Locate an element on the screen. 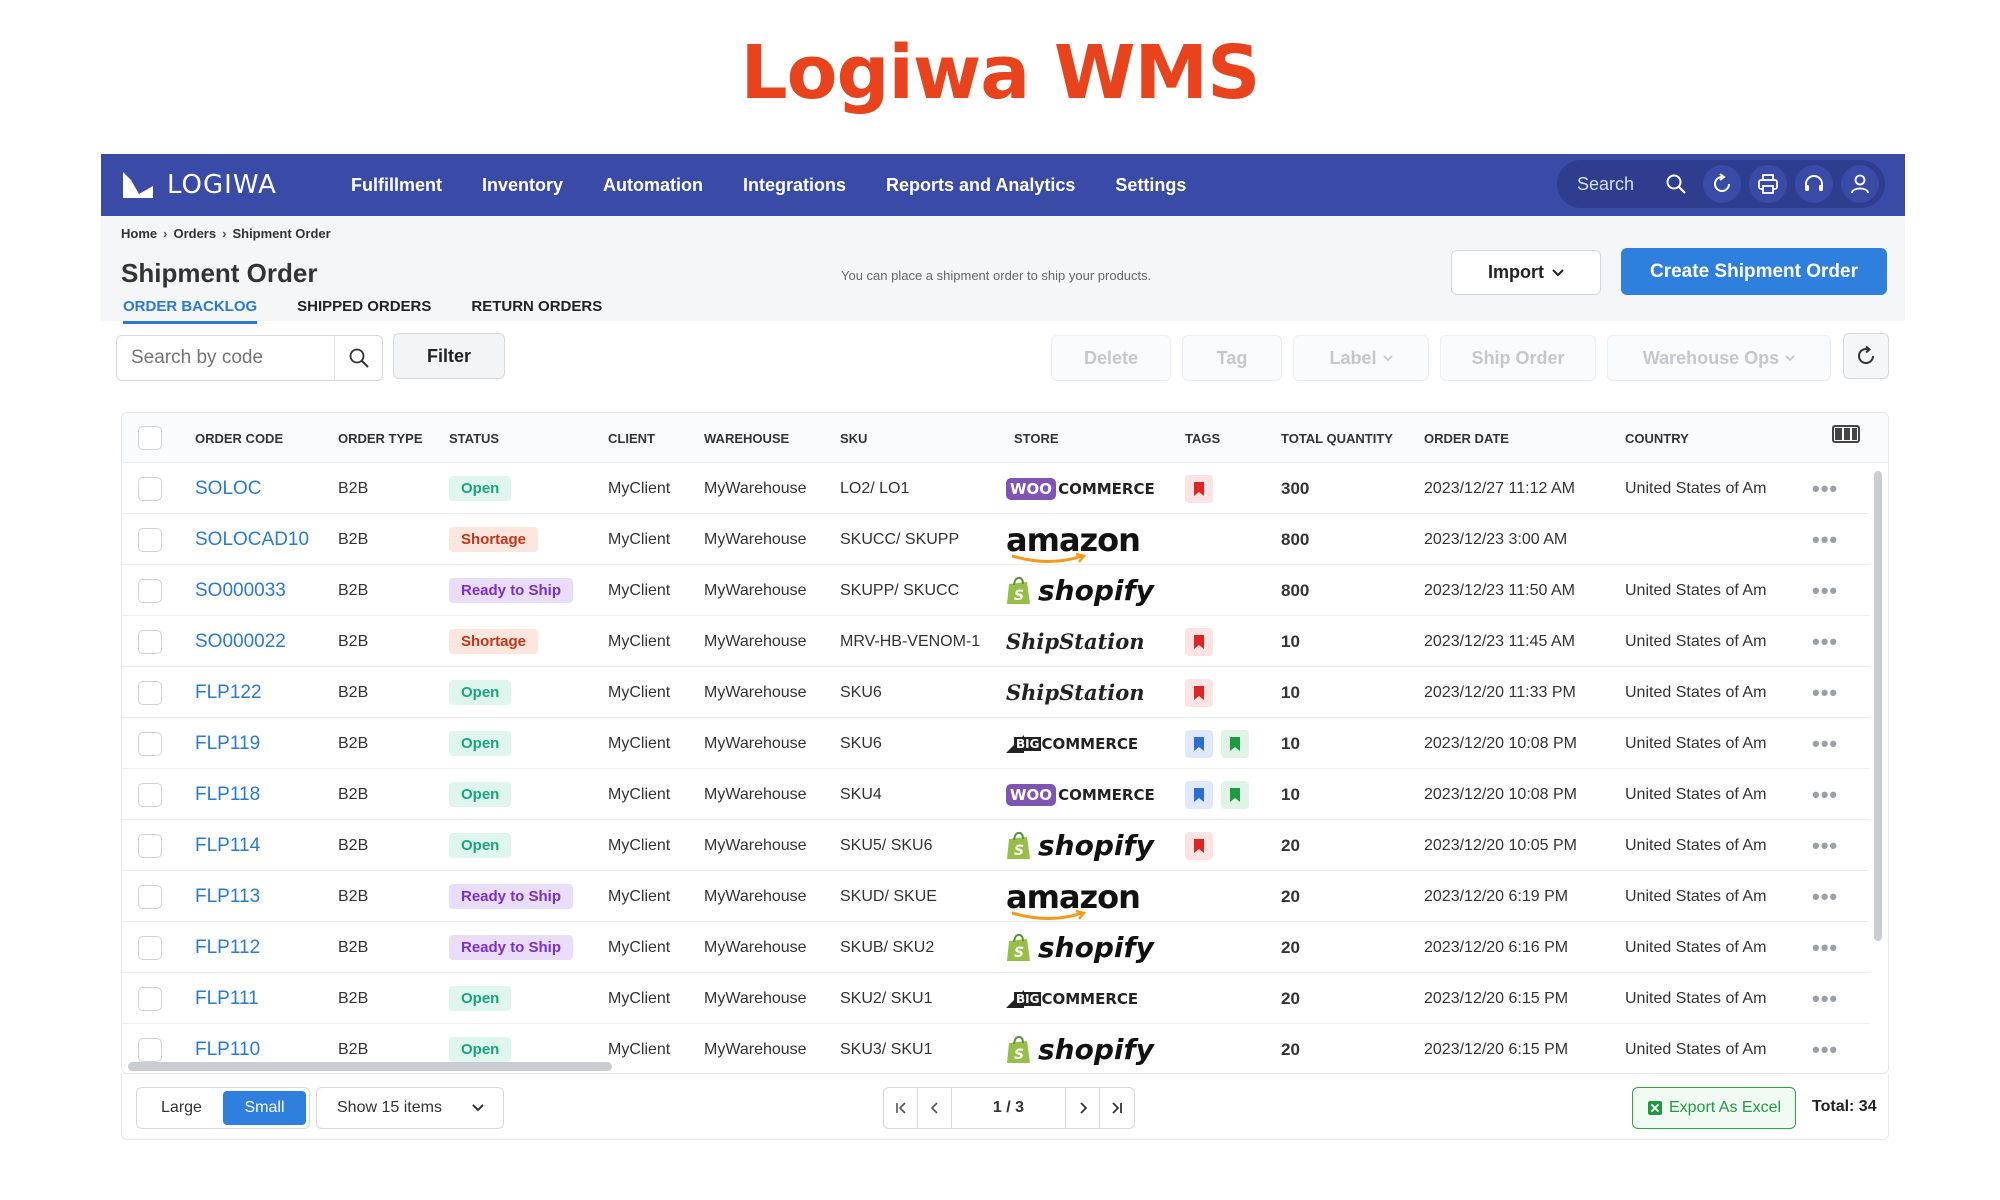 This screenshot has height=1200, width=2000. nav-item-reports: Reports and Analytics is located at coordinates (980, 185).